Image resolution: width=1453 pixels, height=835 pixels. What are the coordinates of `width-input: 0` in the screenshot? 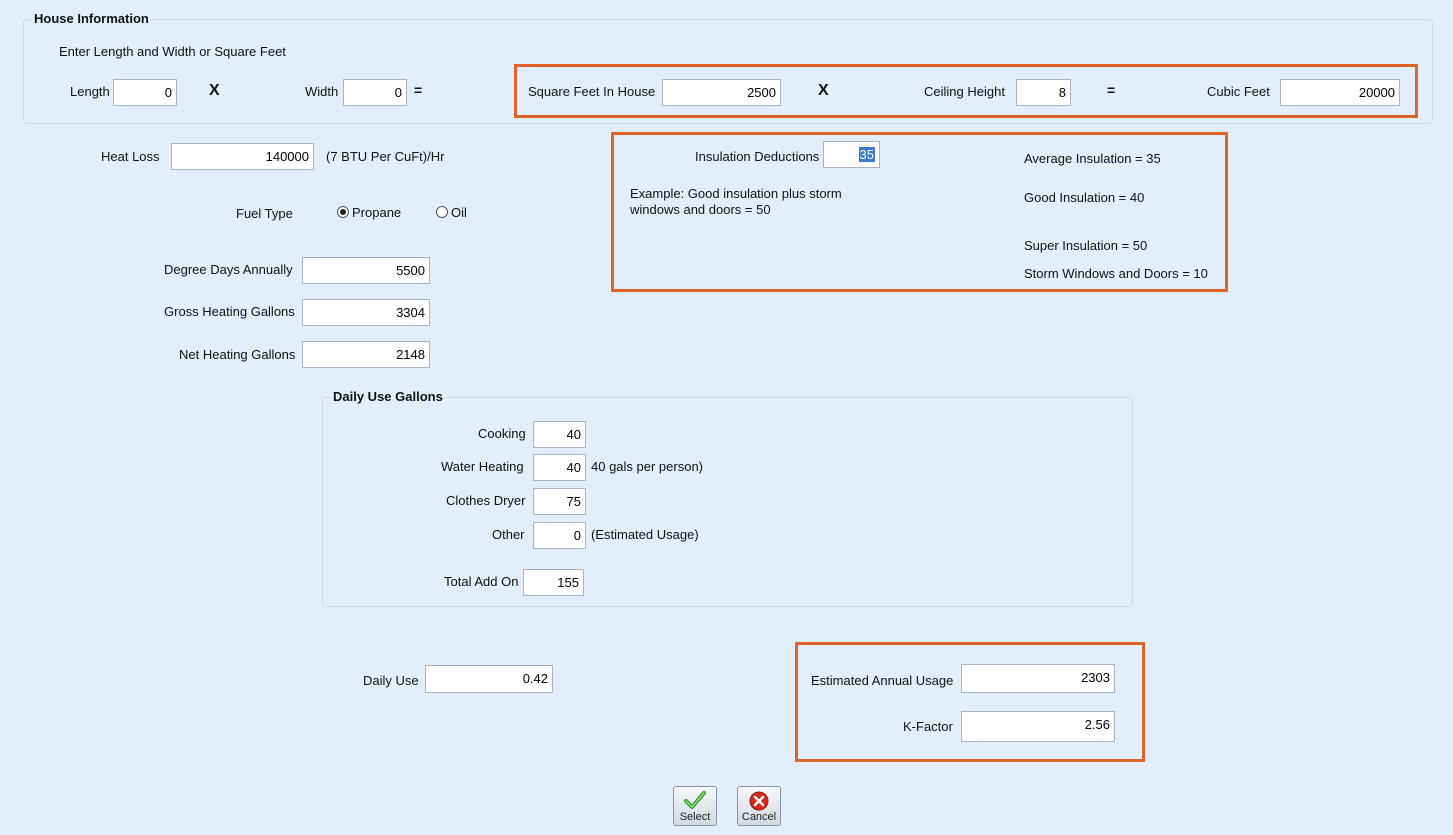 It's located at (375, 92).